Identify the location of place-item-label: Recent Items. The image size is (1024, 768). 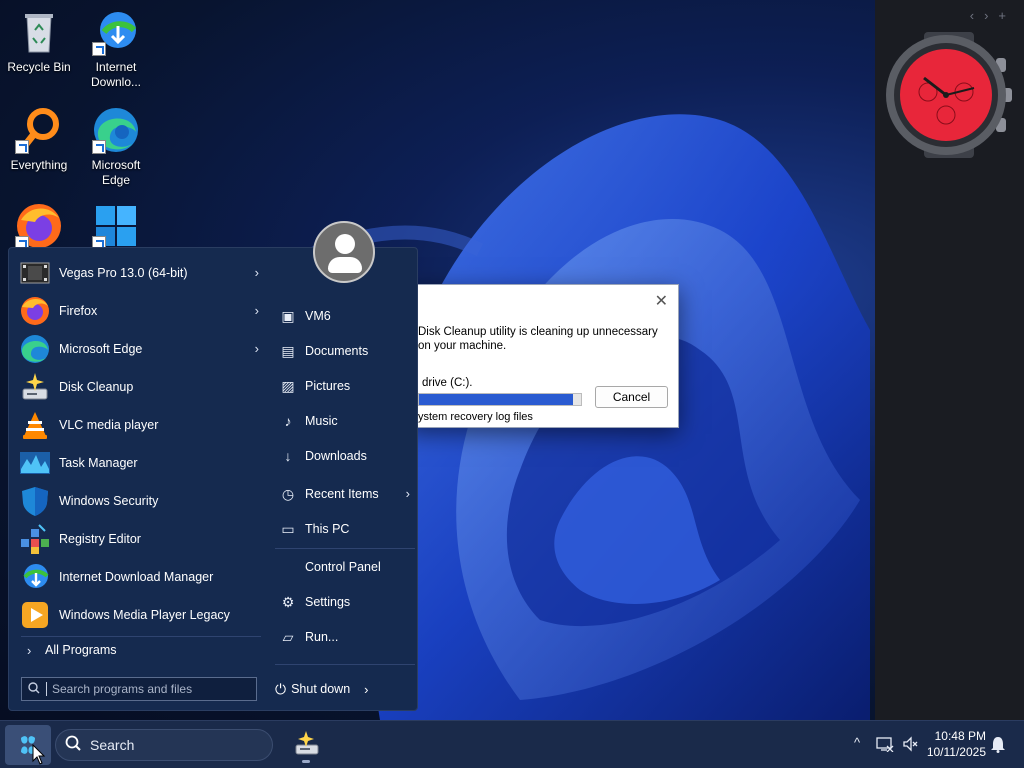
(342, 494).